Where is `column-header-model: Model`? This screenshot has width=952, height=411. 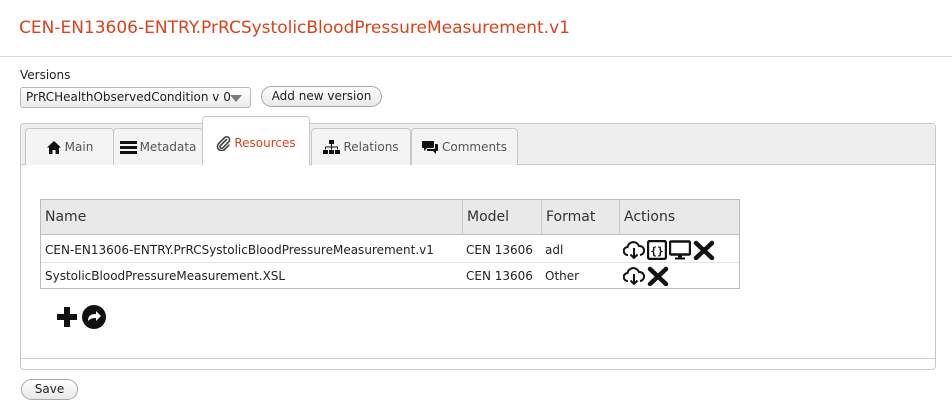 column-header-model: Model is located at coordinates (501, 217).